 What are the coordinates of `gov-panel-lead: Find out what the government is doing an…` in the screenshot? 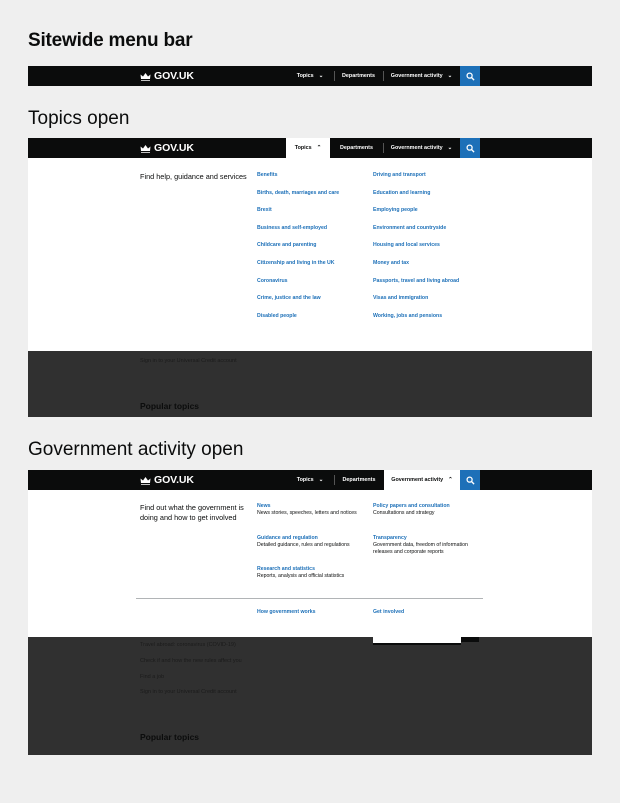 It's located at (192, 512).